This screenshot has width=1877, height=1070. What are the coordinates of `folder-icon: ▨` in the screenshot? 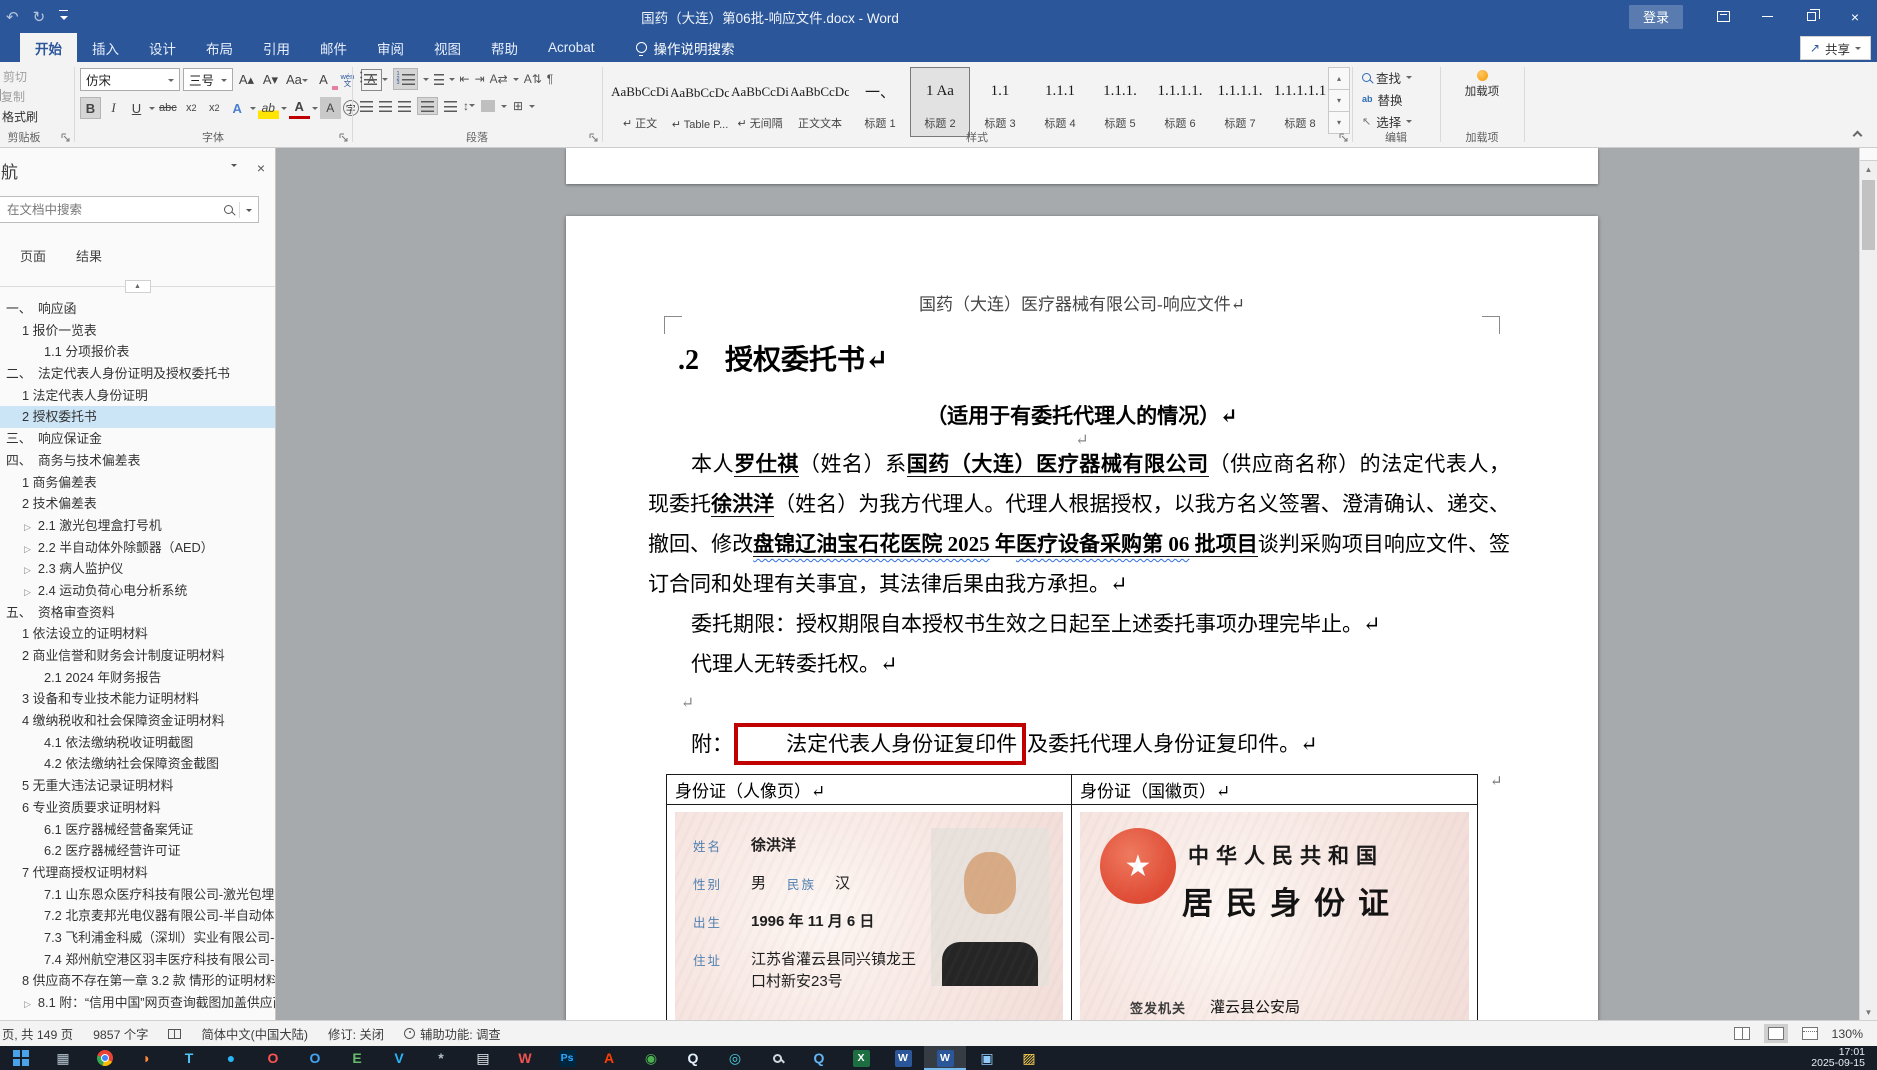 It's located at (1029, 1058).